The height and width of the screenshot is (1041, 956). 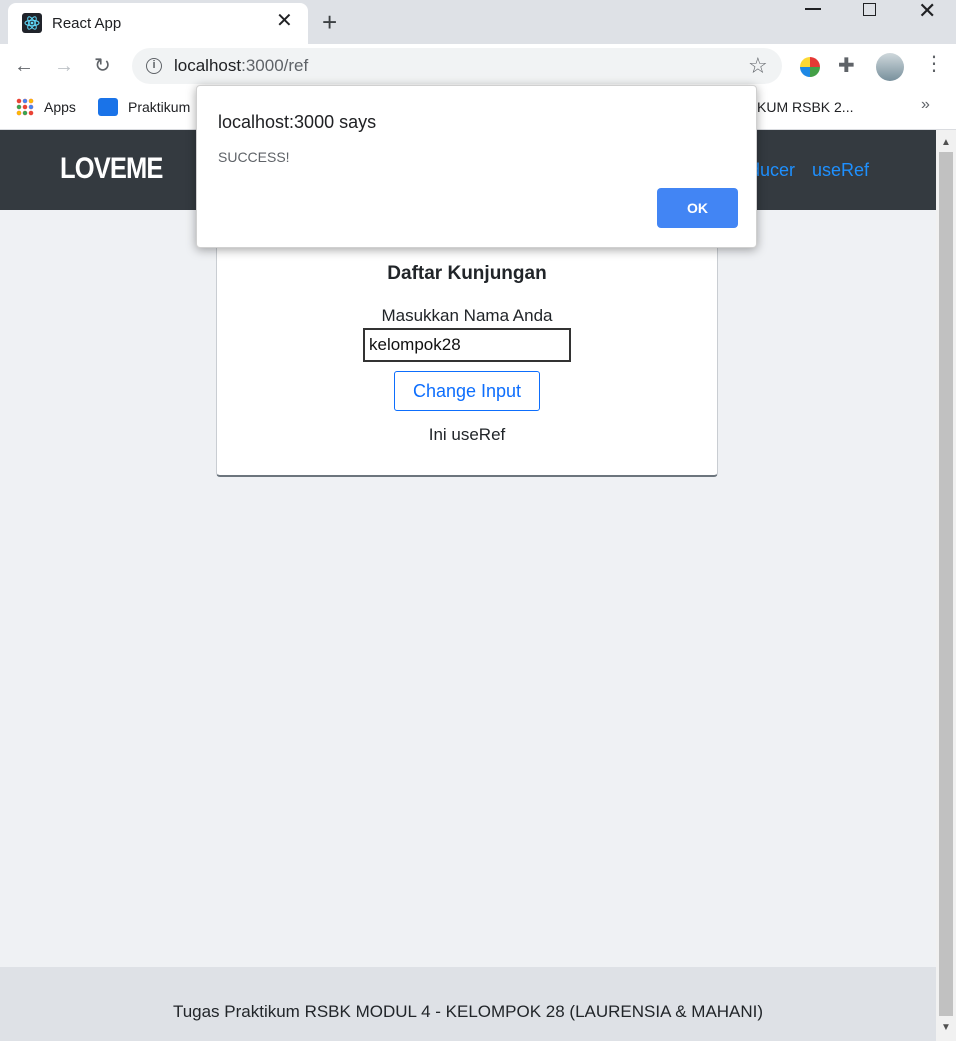 What do you see at coordinates (758, 66) in the screenshot?
I see `bookmark-star-icon: ☆` at bounding box center [758, 66].